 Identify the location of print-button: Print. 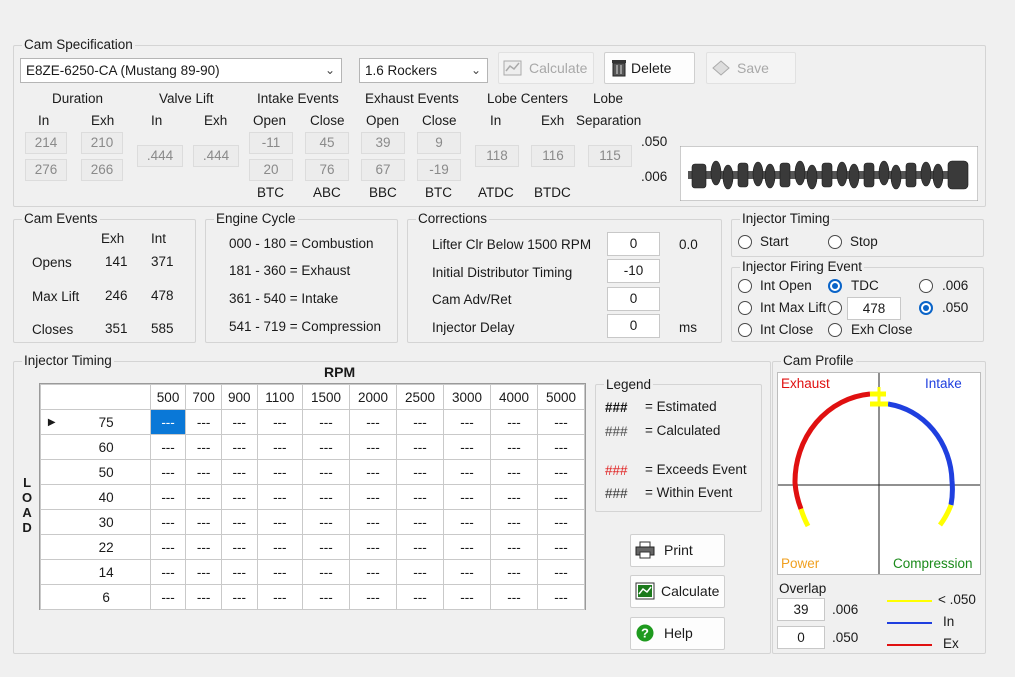
(677, 550).